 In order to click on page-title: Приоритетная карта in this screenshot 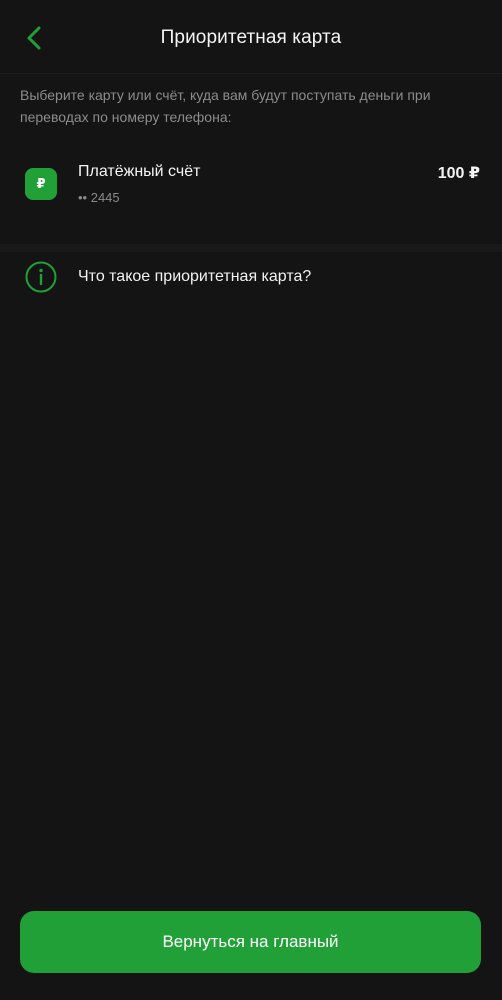, I will do `click(251, 37)`.